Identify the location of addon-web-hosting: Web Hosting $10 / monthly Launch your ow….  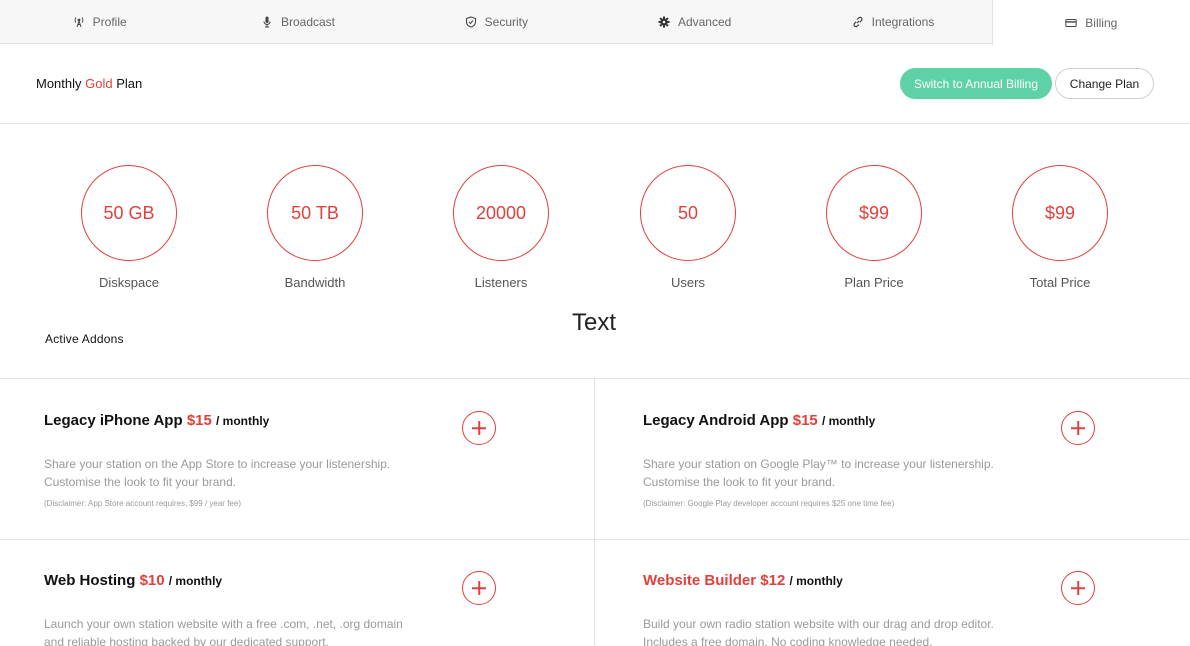
(274, 609).